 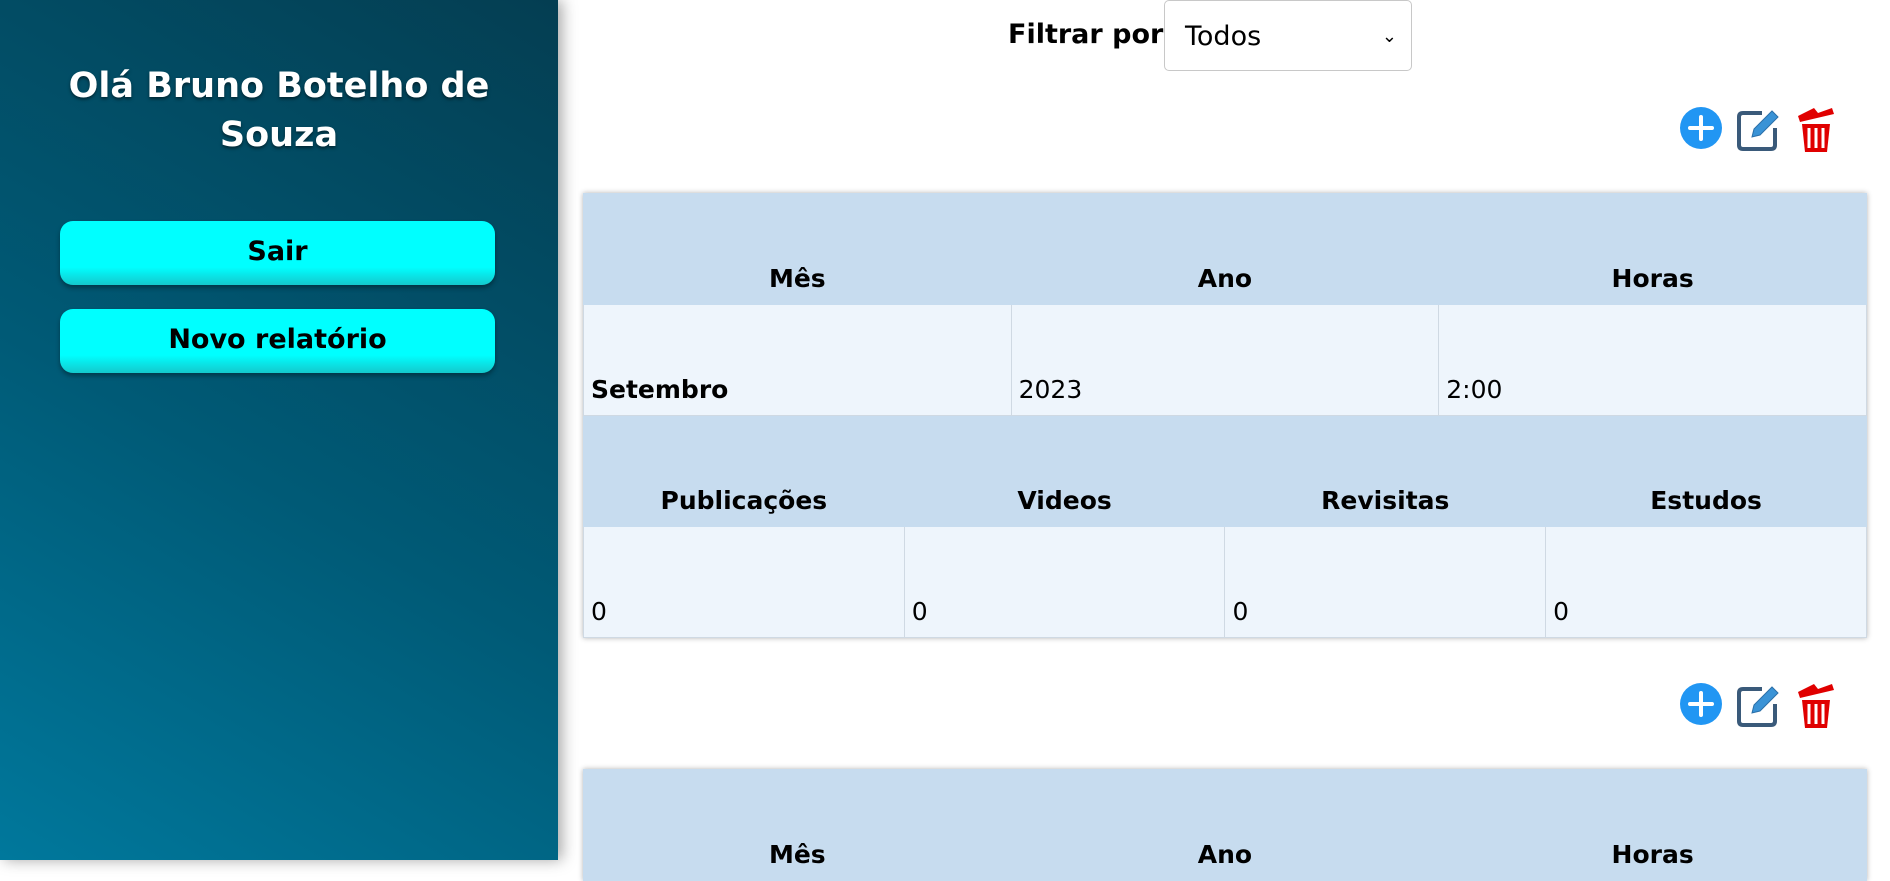 I want to click on cell-revisitas: 0, so click(x=1385, y=582).